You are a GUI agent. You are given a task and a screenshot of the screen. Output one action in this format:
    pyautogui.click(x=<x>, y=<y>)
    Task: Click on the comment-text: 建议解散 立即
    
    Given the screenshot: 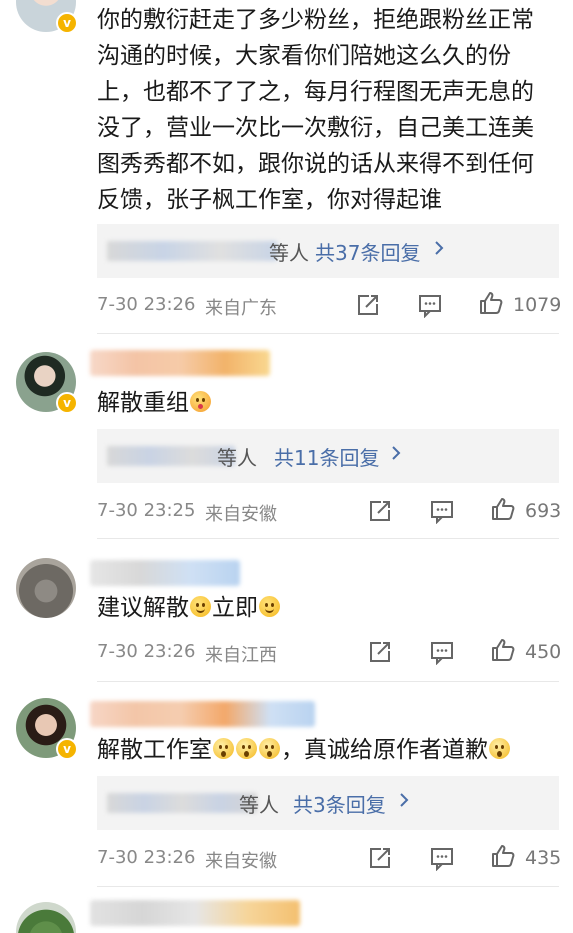 What is the action you would take?
    pyautogui.click(x=189, y=608)
    